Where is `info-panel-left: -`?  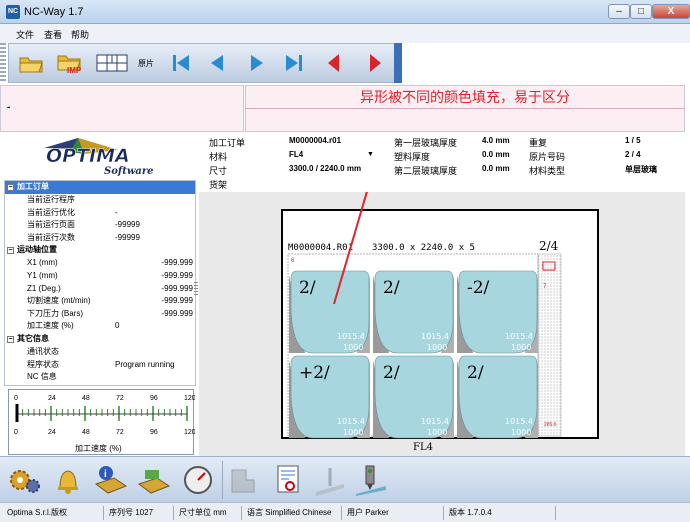
info-panel-left: - is located at coordinates (122, 108).